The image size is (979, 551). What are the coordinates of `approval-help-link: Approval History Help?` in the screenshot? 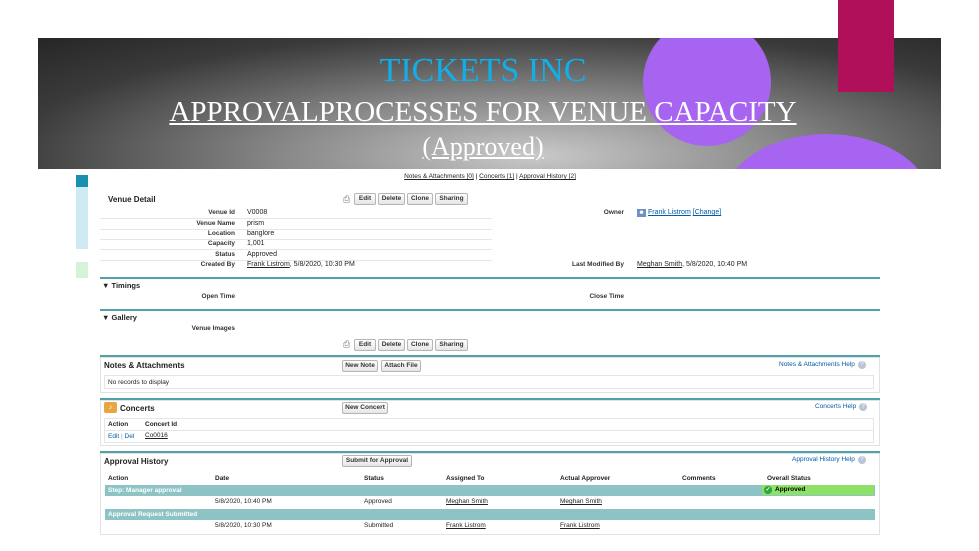 It's located at (829, 460).